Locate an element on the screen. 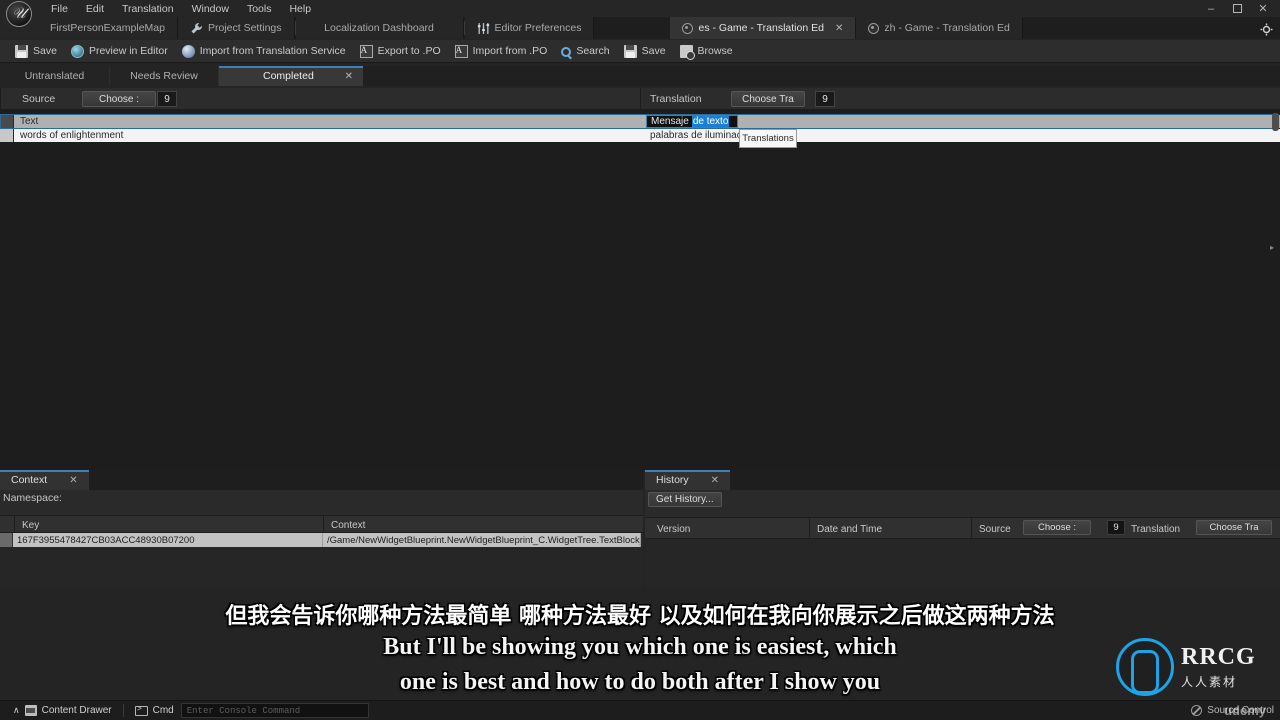 Image resolution: width=1280 pixels, height=720 pixels. history-source-count: 9 is located at coordinates (1116, 527).